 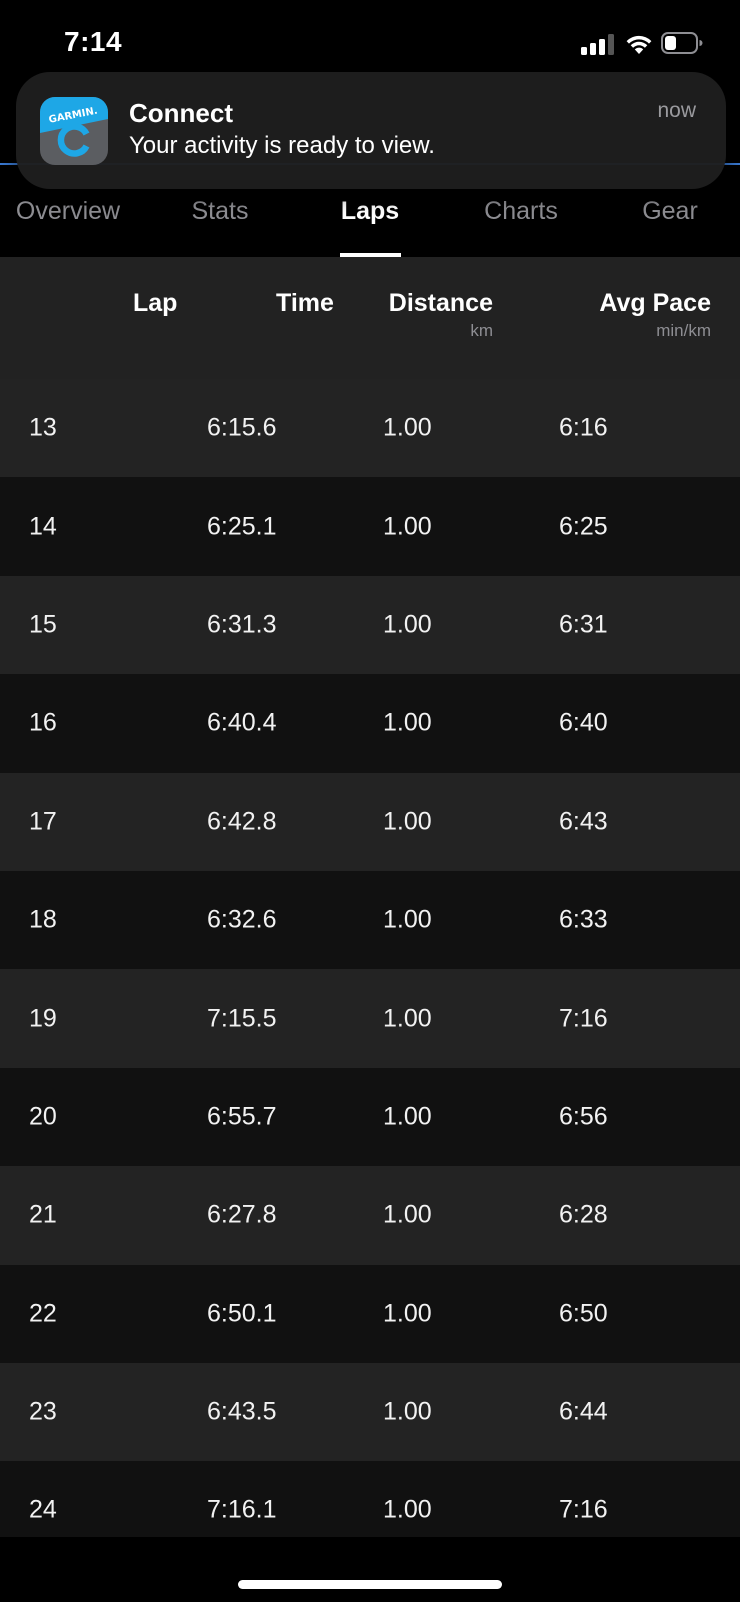 I want to click on lap-time: 6:32.6, so click(x=242, y=919).